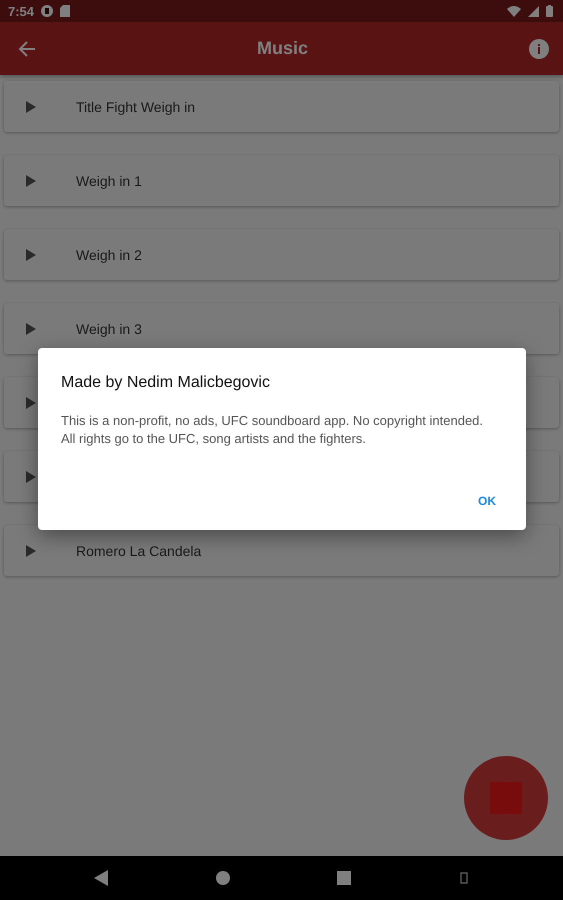  Describe the element at coordinates (223, 878) in the screenshot. I see `home-icon` at that location.